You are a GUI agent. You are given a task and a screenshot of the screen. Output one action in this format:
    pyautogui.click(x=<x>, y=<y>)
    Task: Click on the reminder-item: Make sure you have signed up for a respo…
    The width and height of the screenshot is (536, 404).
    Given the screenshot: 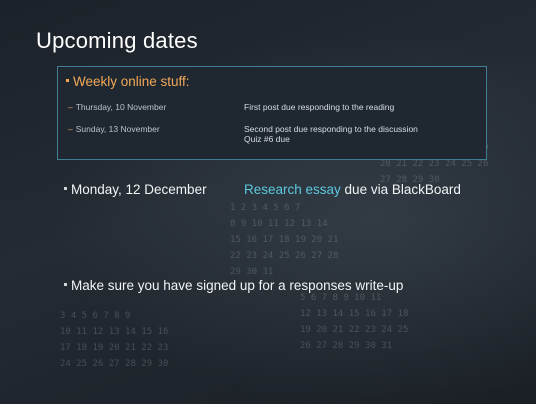 What is the action you would take?
    pyautogui.click(x=233, y=285)
    